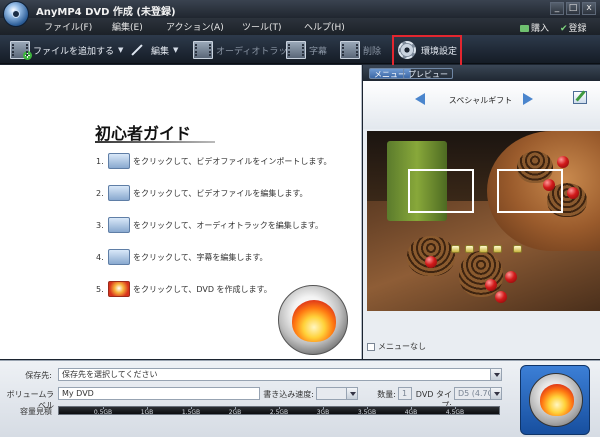  Describe the element at coordinates (138, 50) in the screenshot. I see `magic-wand-icon` at that location.